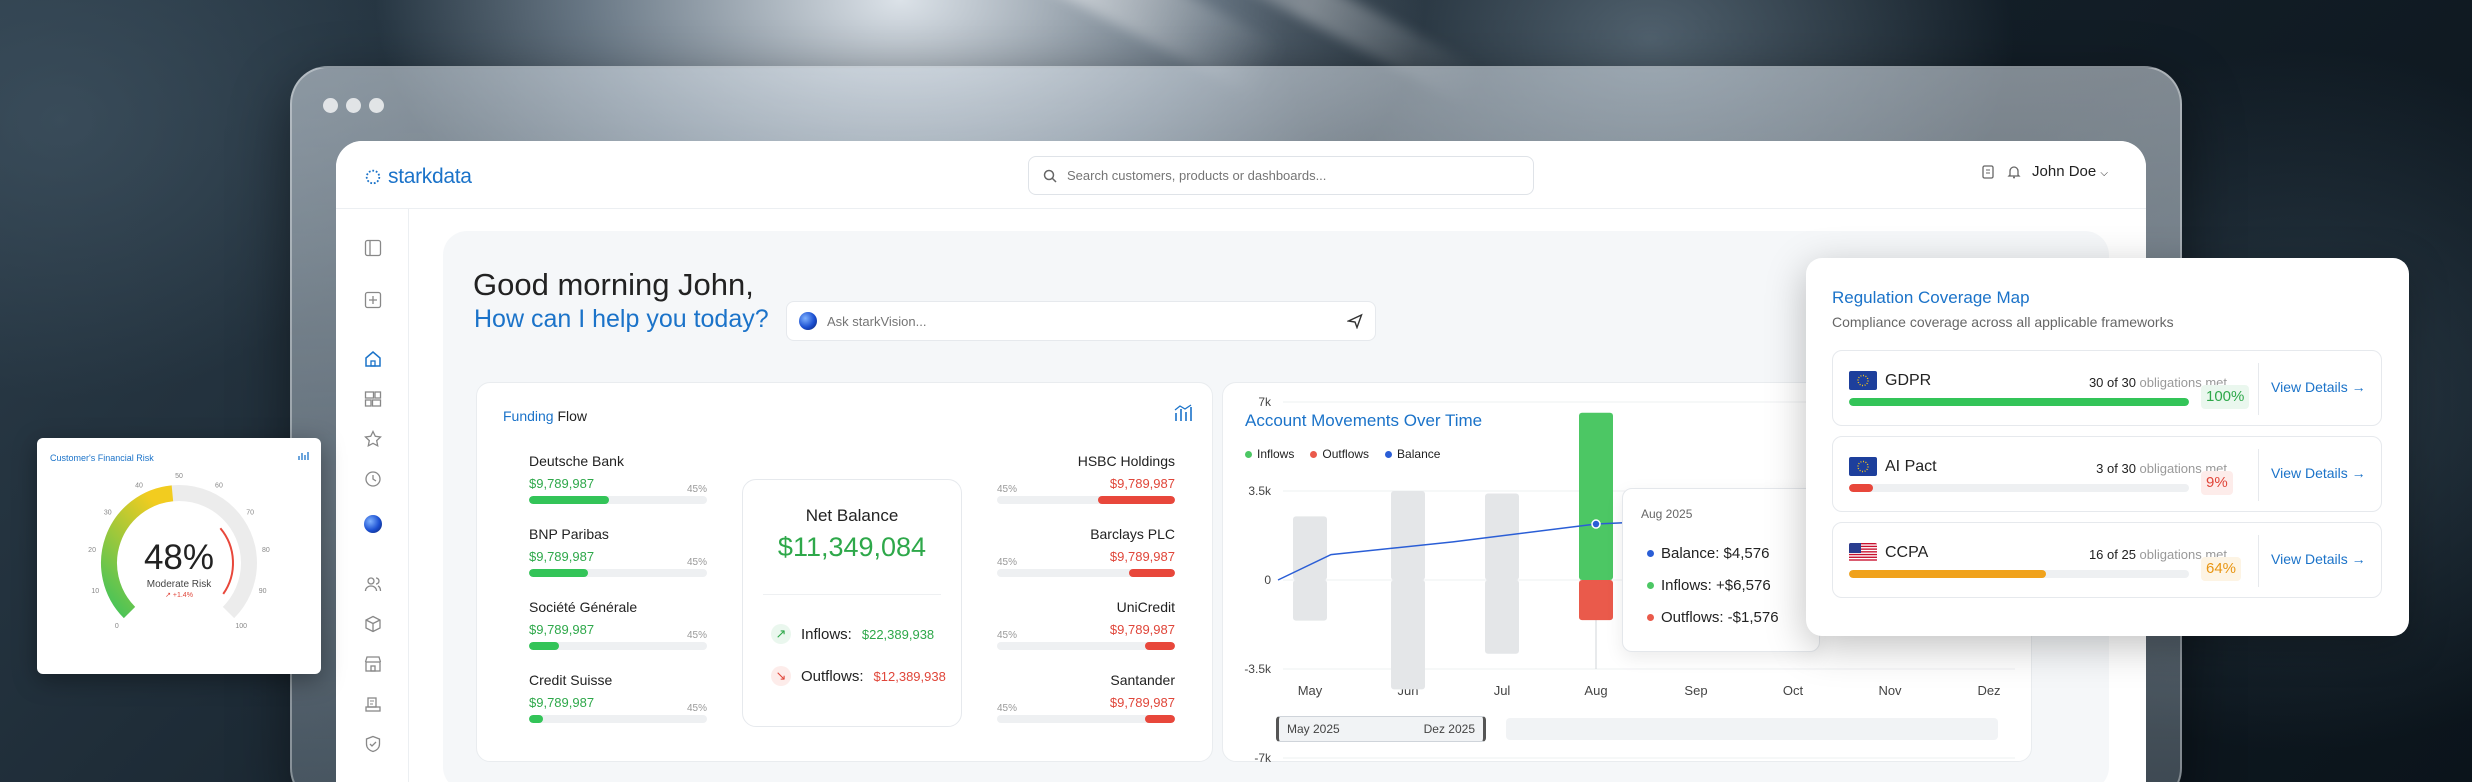 This screenshot has width=2472, height=782. I want to click on bank-name: Santander, so click(1142, 680).